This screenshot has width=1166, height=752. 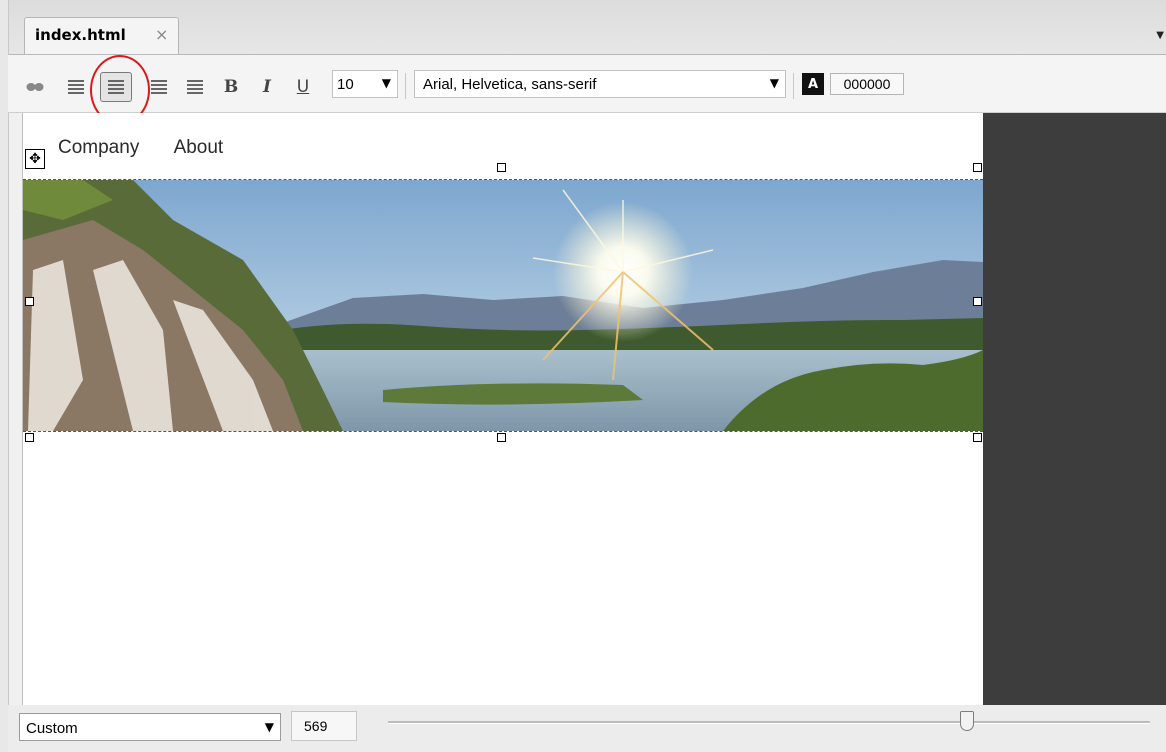 I want to click on bold-button: B, so click(x=231, y=87).